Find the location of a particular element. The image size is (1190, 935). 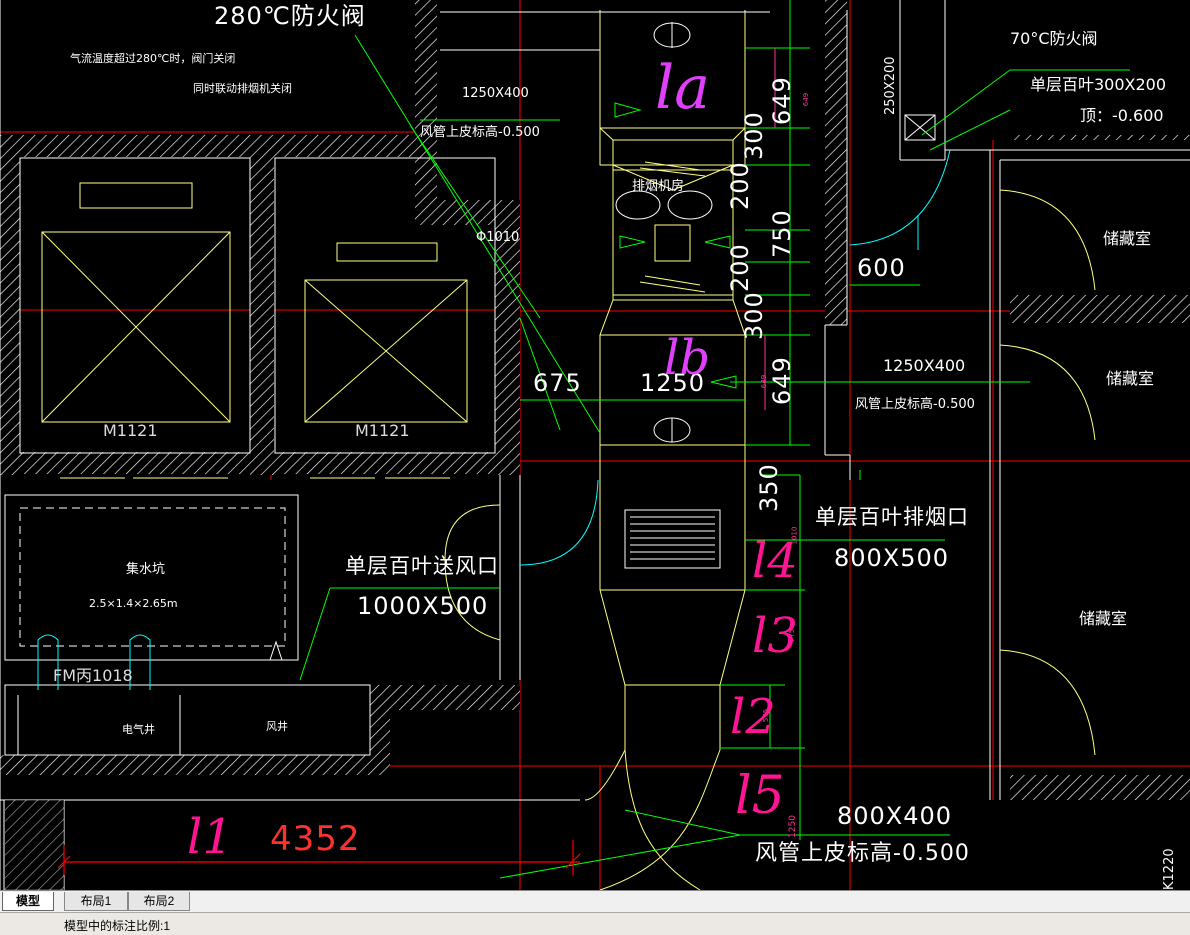

sump-size: 2.5×1.4×2.65m is located at coordinates (133, 603).